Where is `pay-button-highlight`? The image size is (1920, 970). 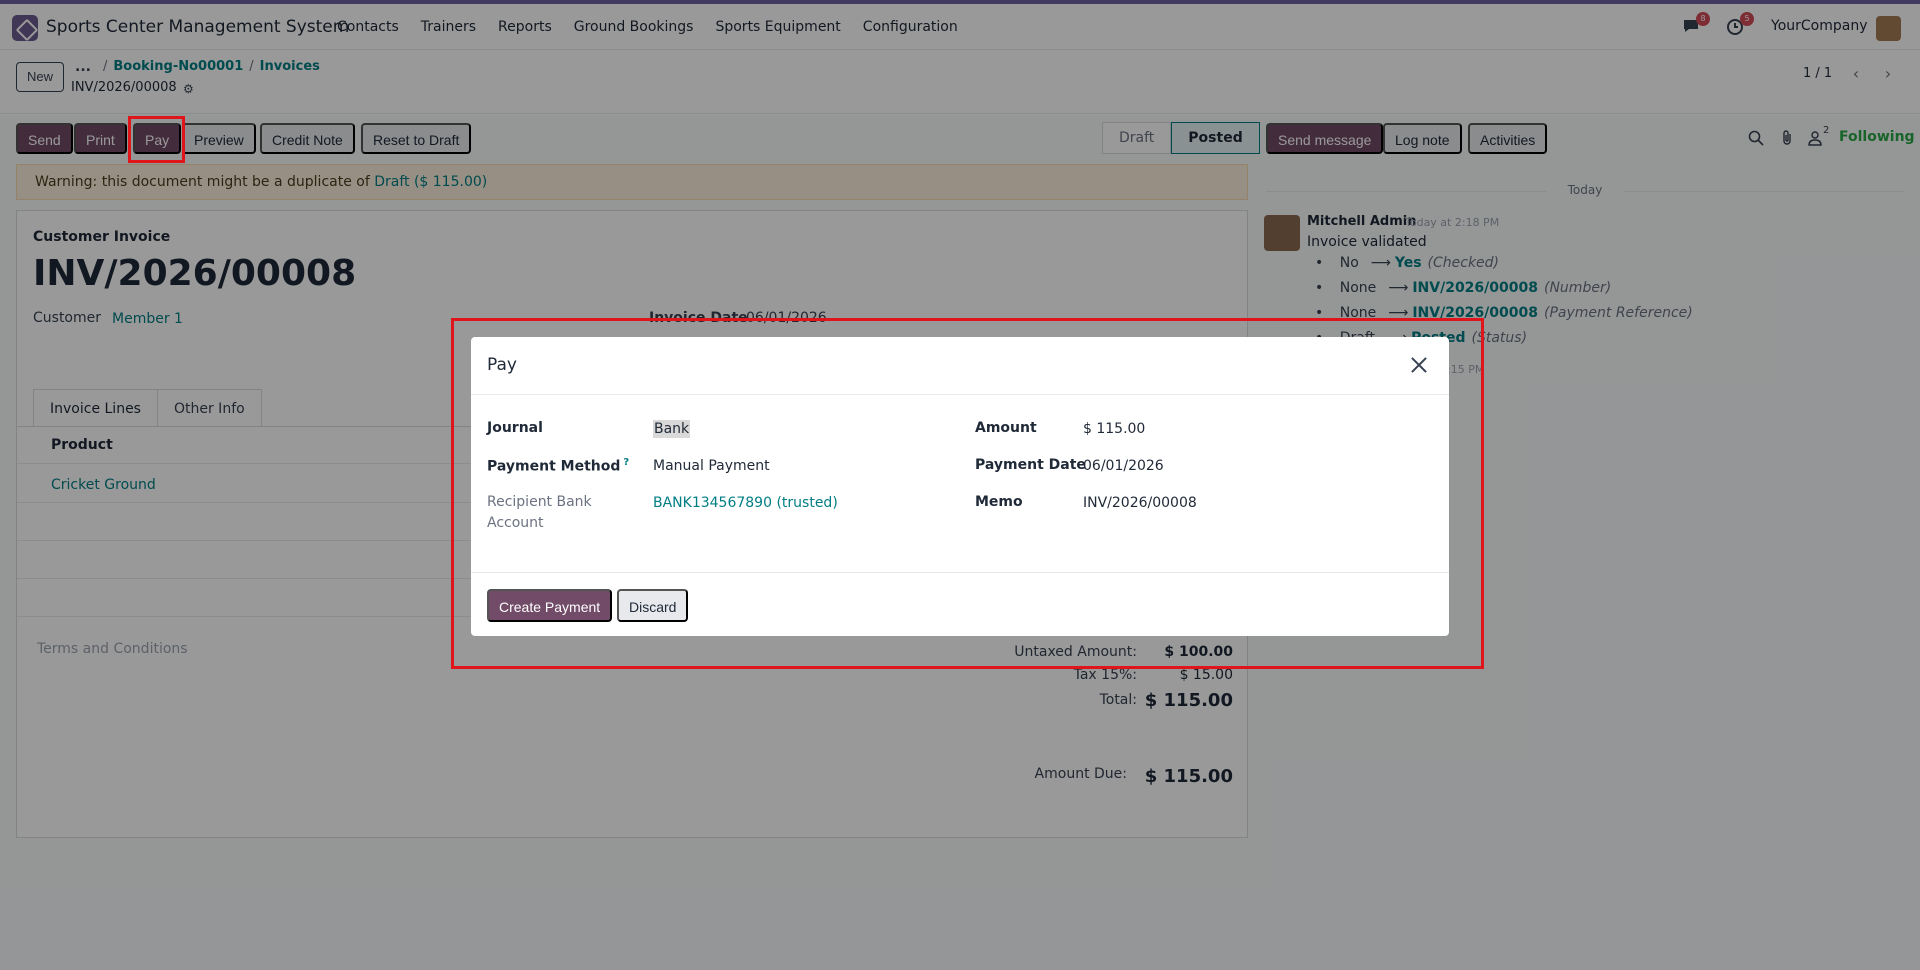 pay-button-highlight is located at coordinates (156, 139).